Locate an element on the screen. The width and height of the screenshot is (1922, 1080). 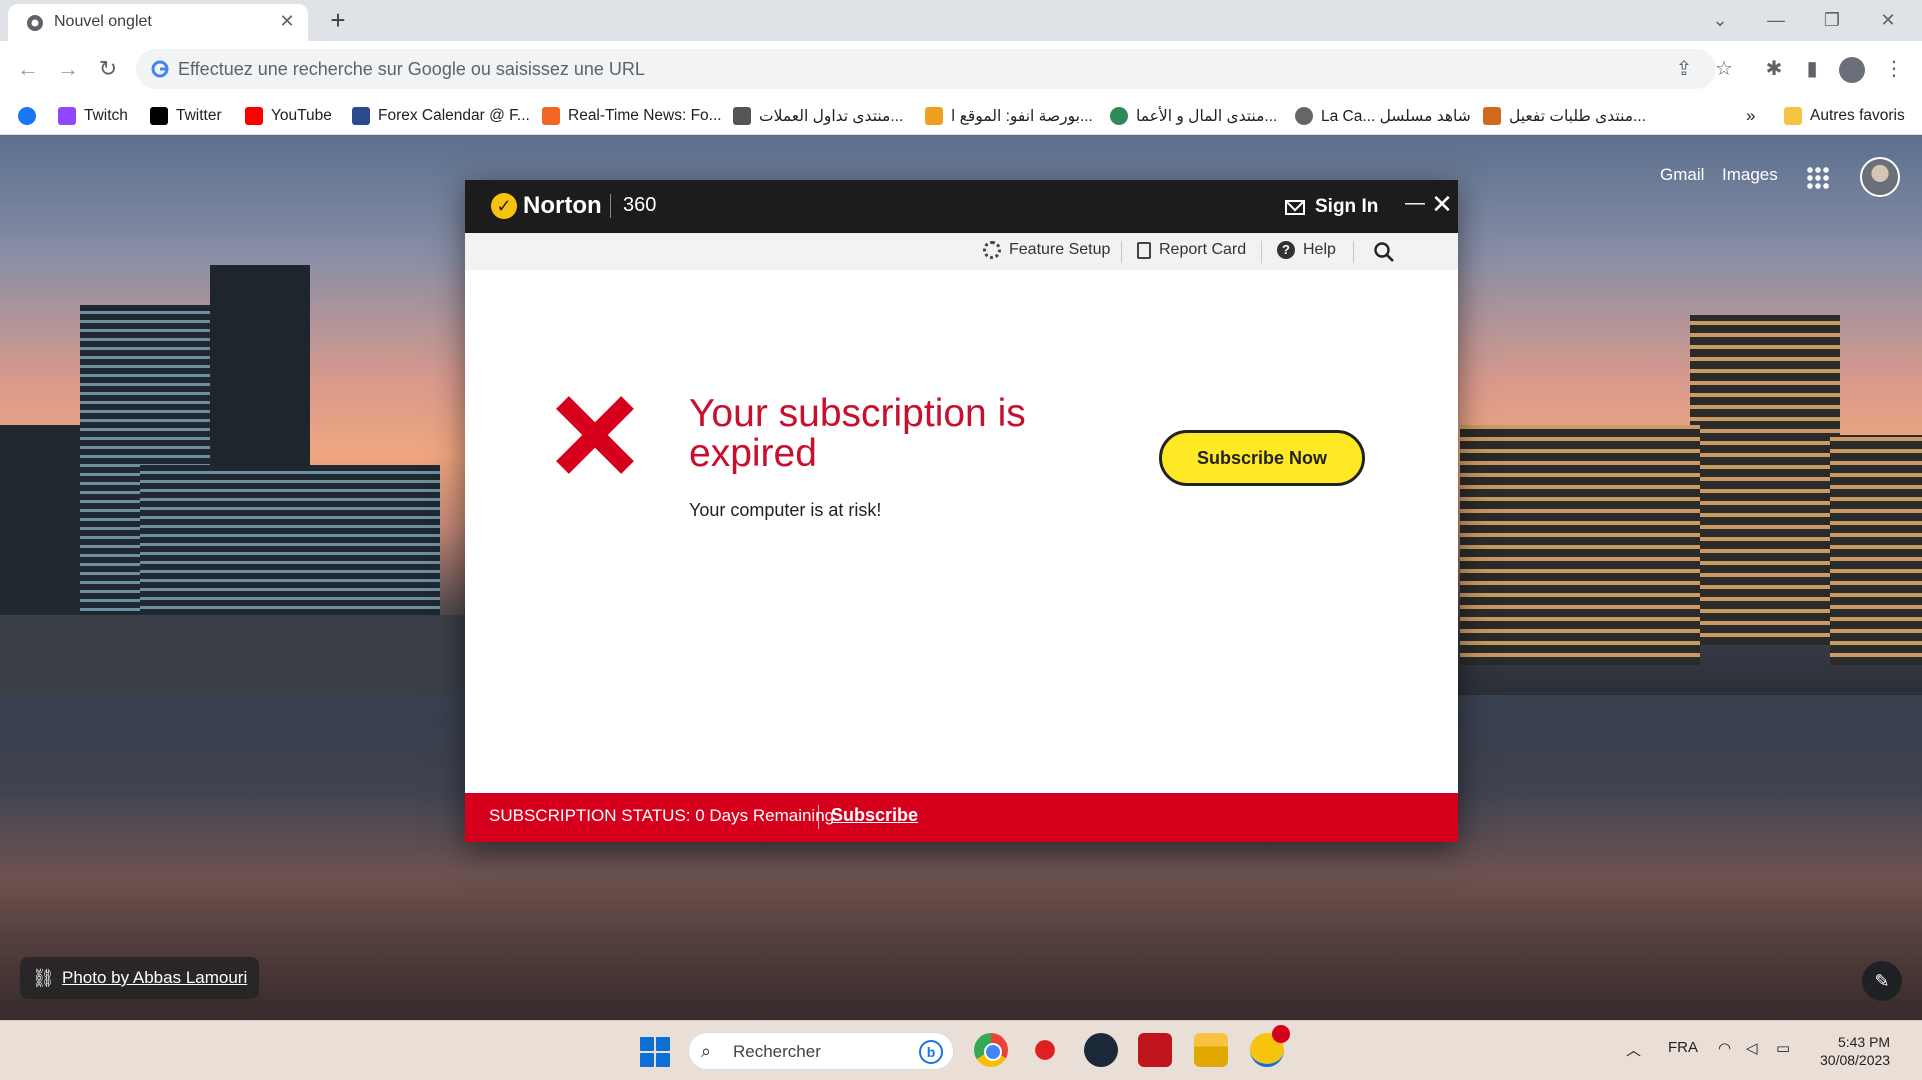
browser-tab: Nouvel onglet ✕ is located at coordinates (158, 22).